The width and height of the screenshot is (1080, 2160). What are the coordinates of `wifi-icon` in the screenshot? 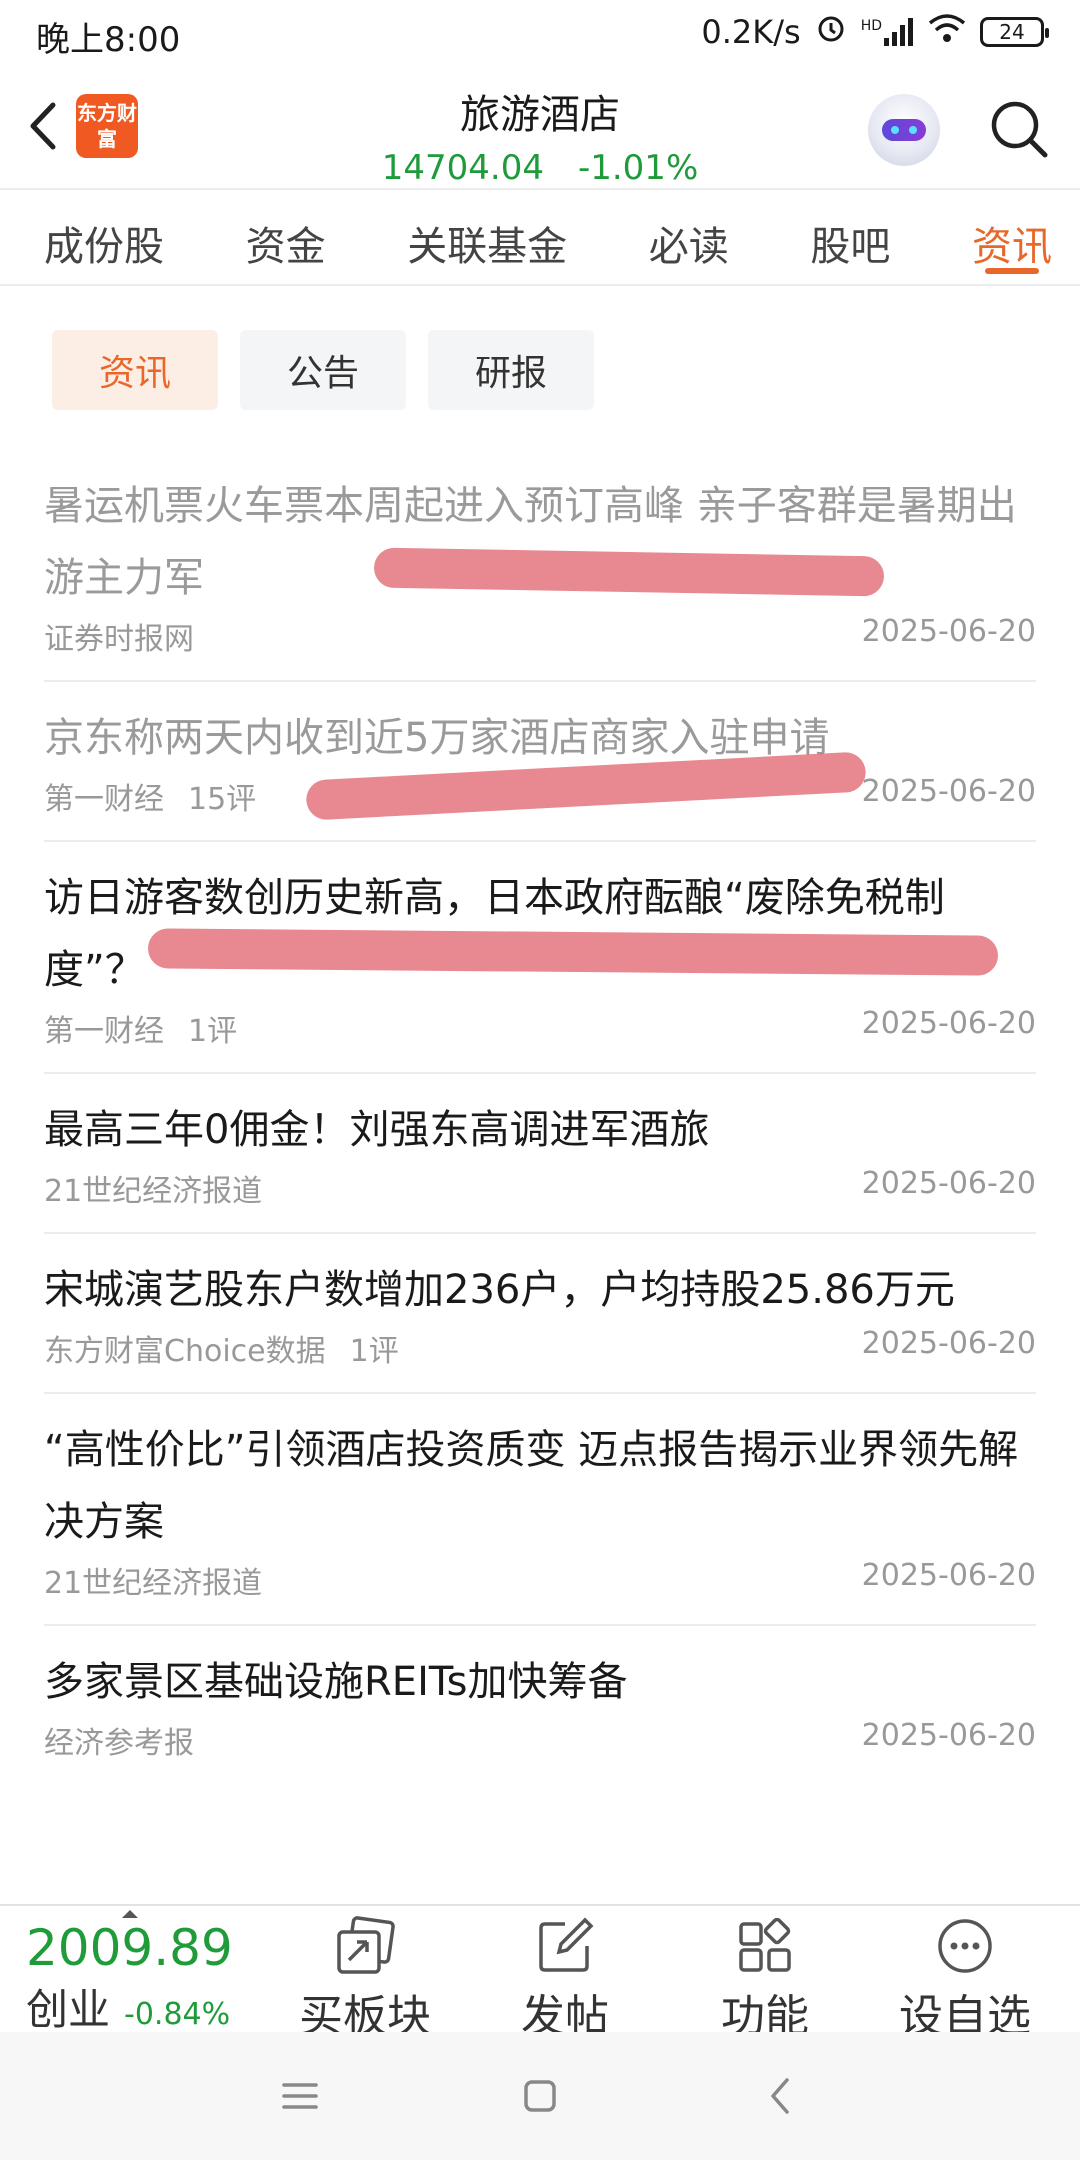 It's located at (947, 32).